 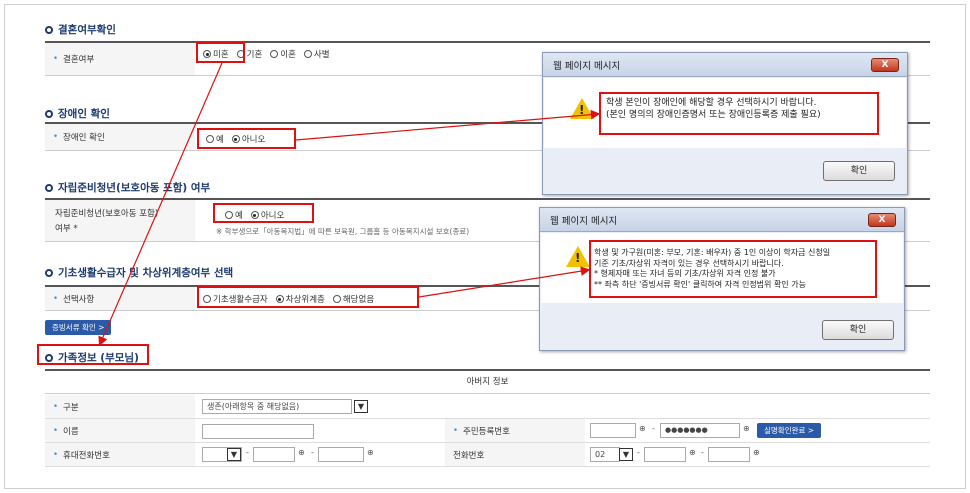 I want to click on table-row: • 휴대전화번호 ▼ - ⊕ - ⊕ 전화번호 02 ▼ - ⊕ - ⊕, so click(x=487, y=455).